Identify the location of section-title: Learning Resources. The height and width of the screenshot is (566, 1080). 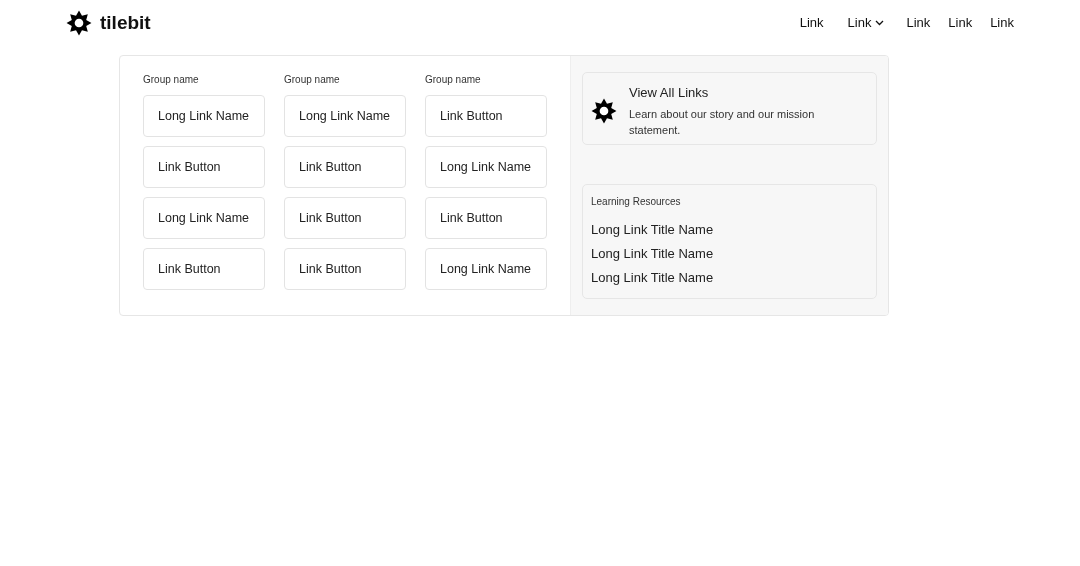
(636, 202).